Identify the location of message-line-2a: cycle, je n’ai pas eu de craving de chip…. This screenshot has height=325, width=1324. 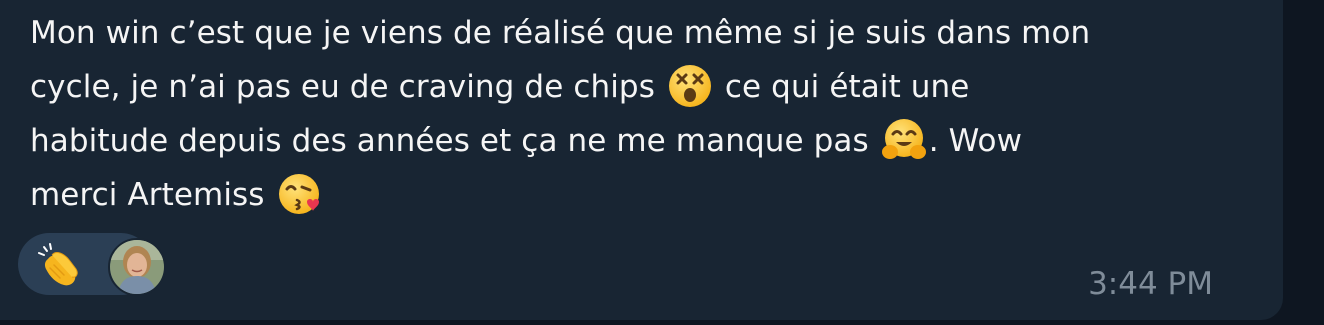
(342, 87).